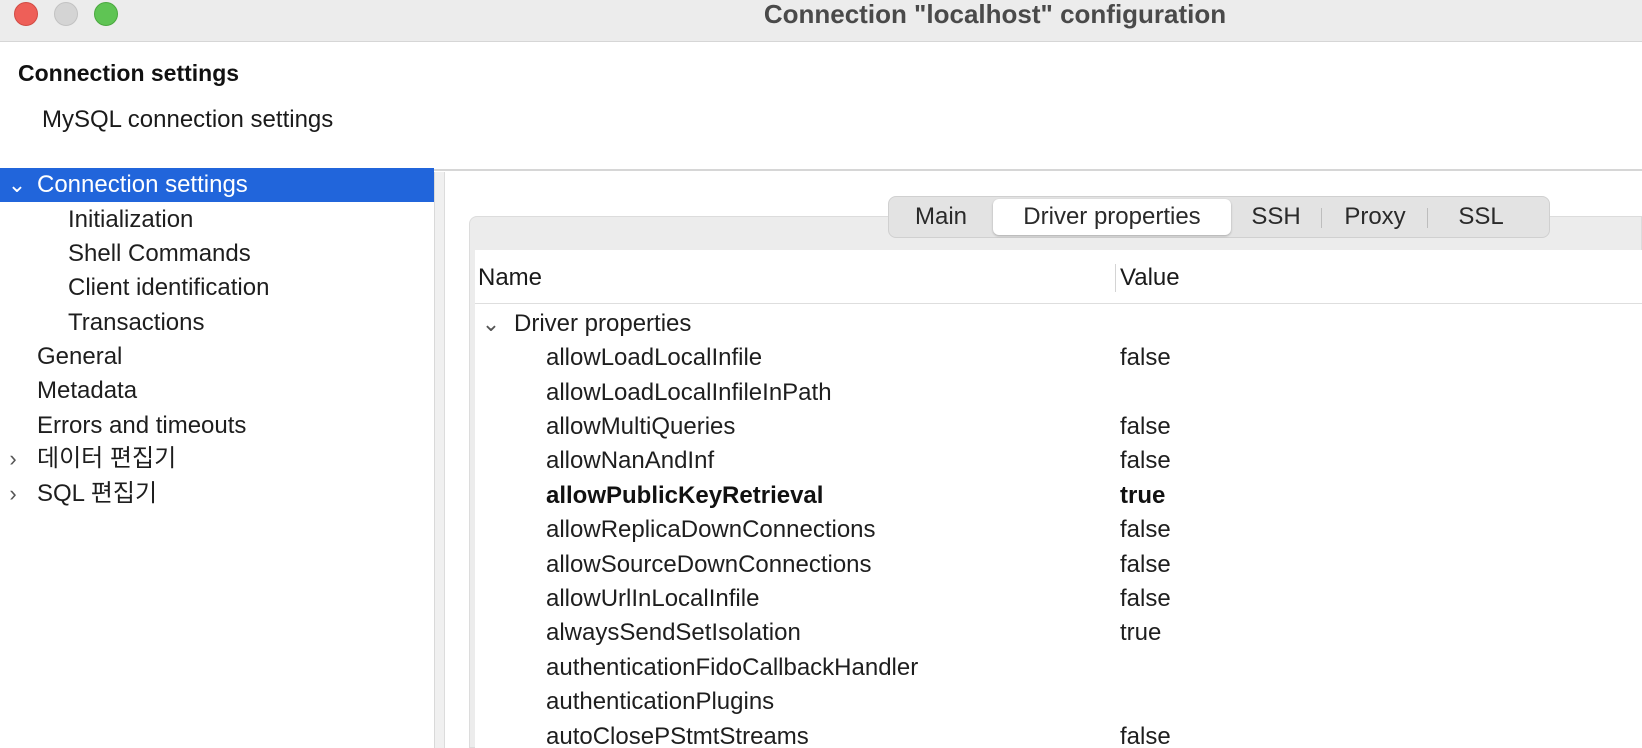  I want to click on tree-item-label: Transactions, so click(136, 322).